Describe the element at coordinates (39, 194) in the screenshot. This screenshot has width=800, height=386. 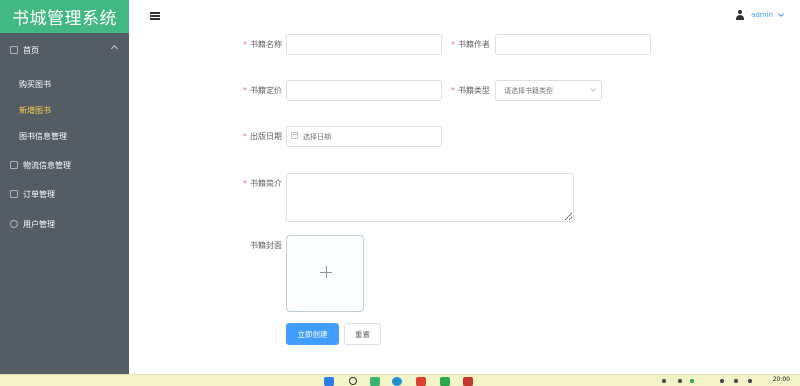
I see `sidebar-item-label: 订单管理` at that location.